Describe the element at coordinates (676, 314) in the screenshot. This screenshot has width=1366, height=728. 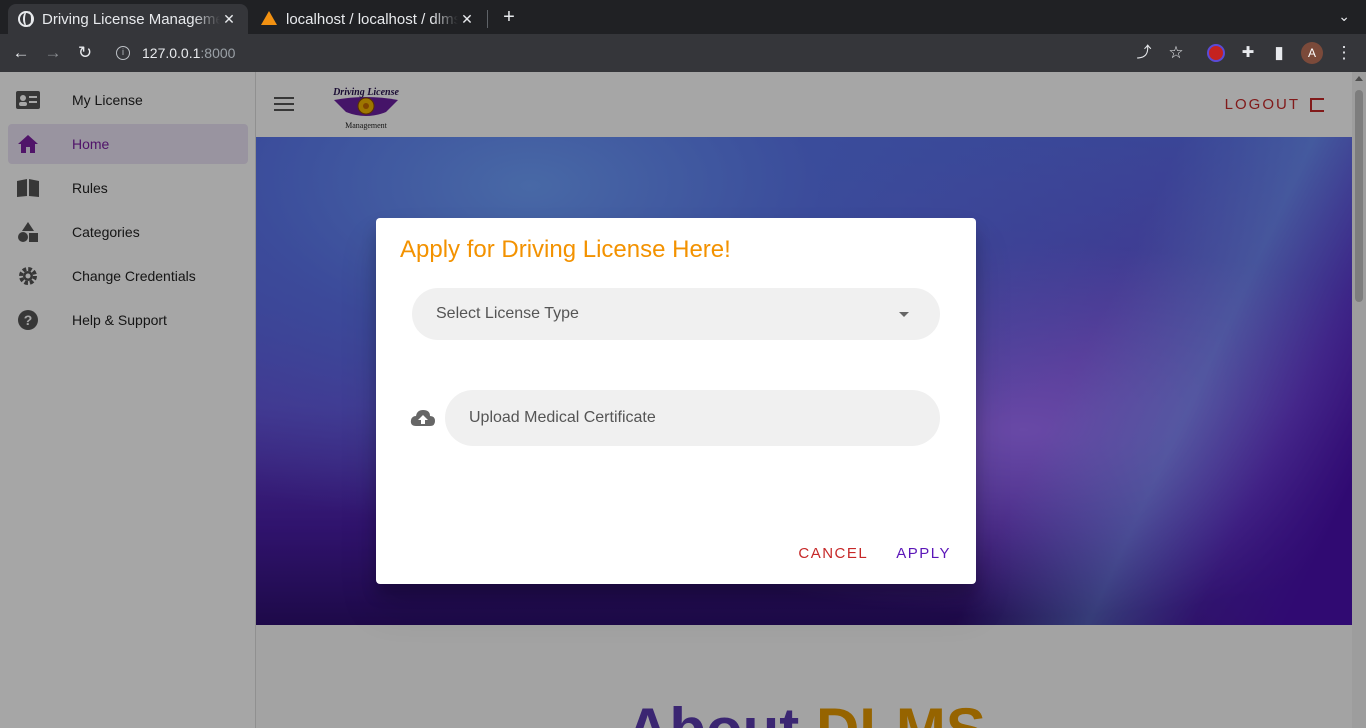
I see `license-type-select: Select License Type` at that location.